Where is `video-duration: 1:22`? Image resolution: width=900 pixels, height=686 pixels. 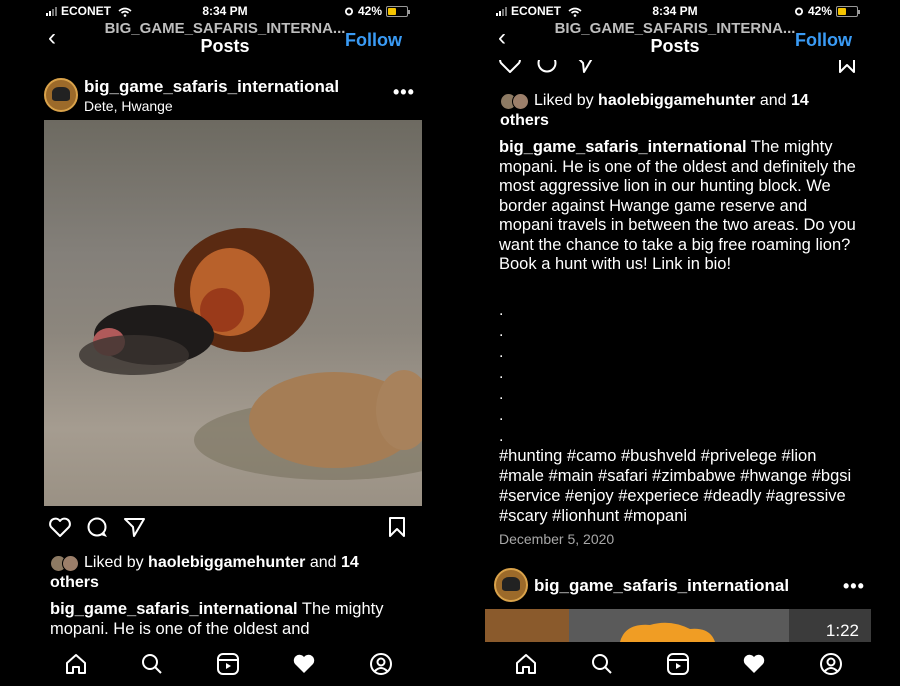
video-duration: 1:22 is located at coordinates (842, 630).